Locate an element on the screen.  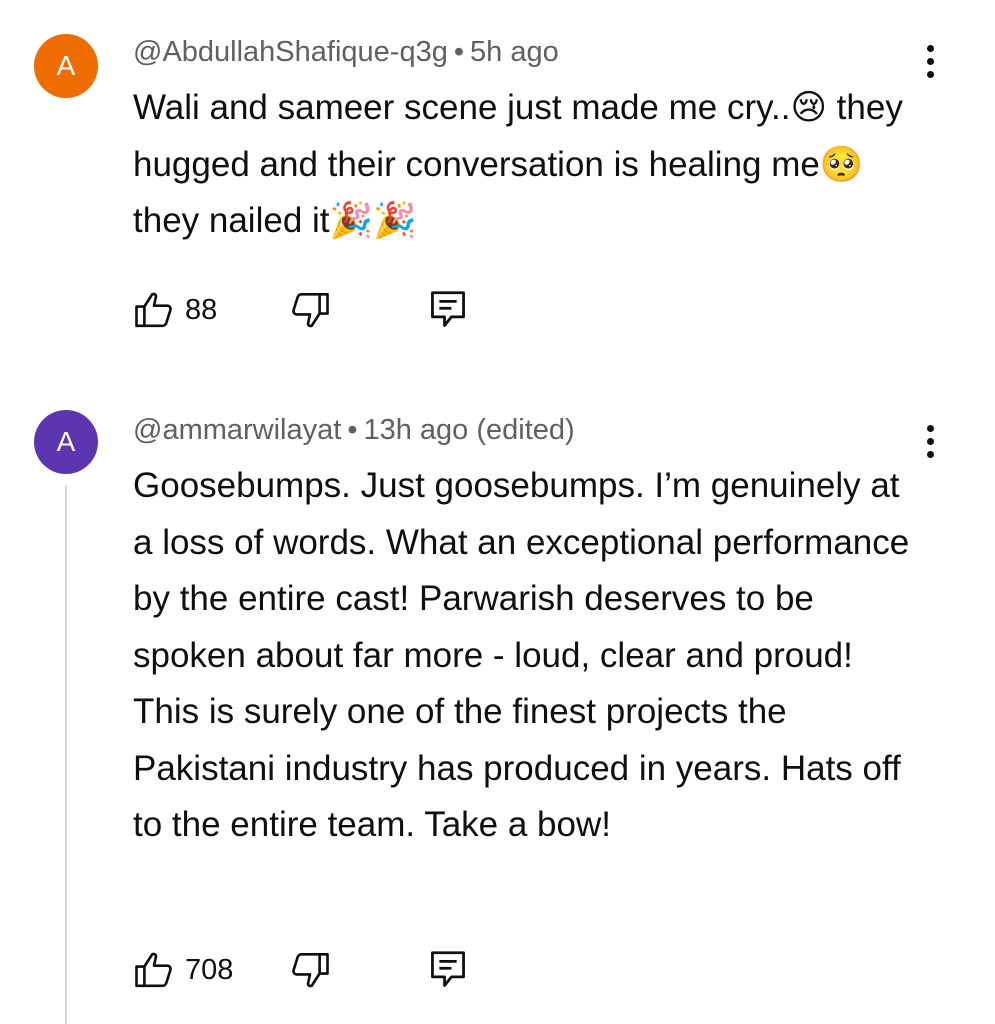
like-count: 88 is located at coordinates (201, 309).